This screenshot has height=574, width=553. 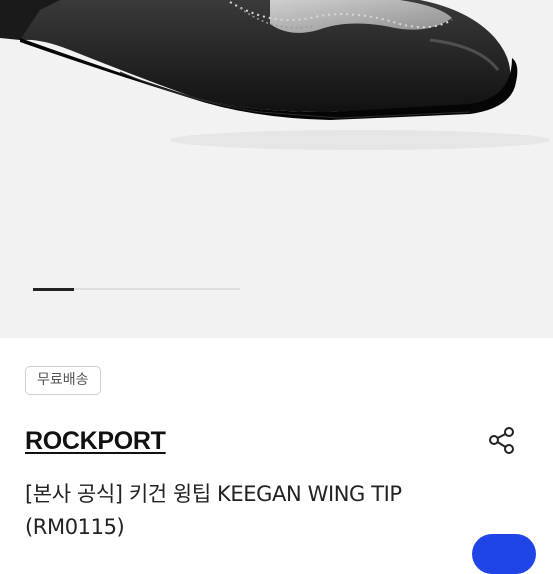 What do you see at coordinates (504, 554) in the screenshot?
I see `floating-action-button` at bounding box center [504, 554].